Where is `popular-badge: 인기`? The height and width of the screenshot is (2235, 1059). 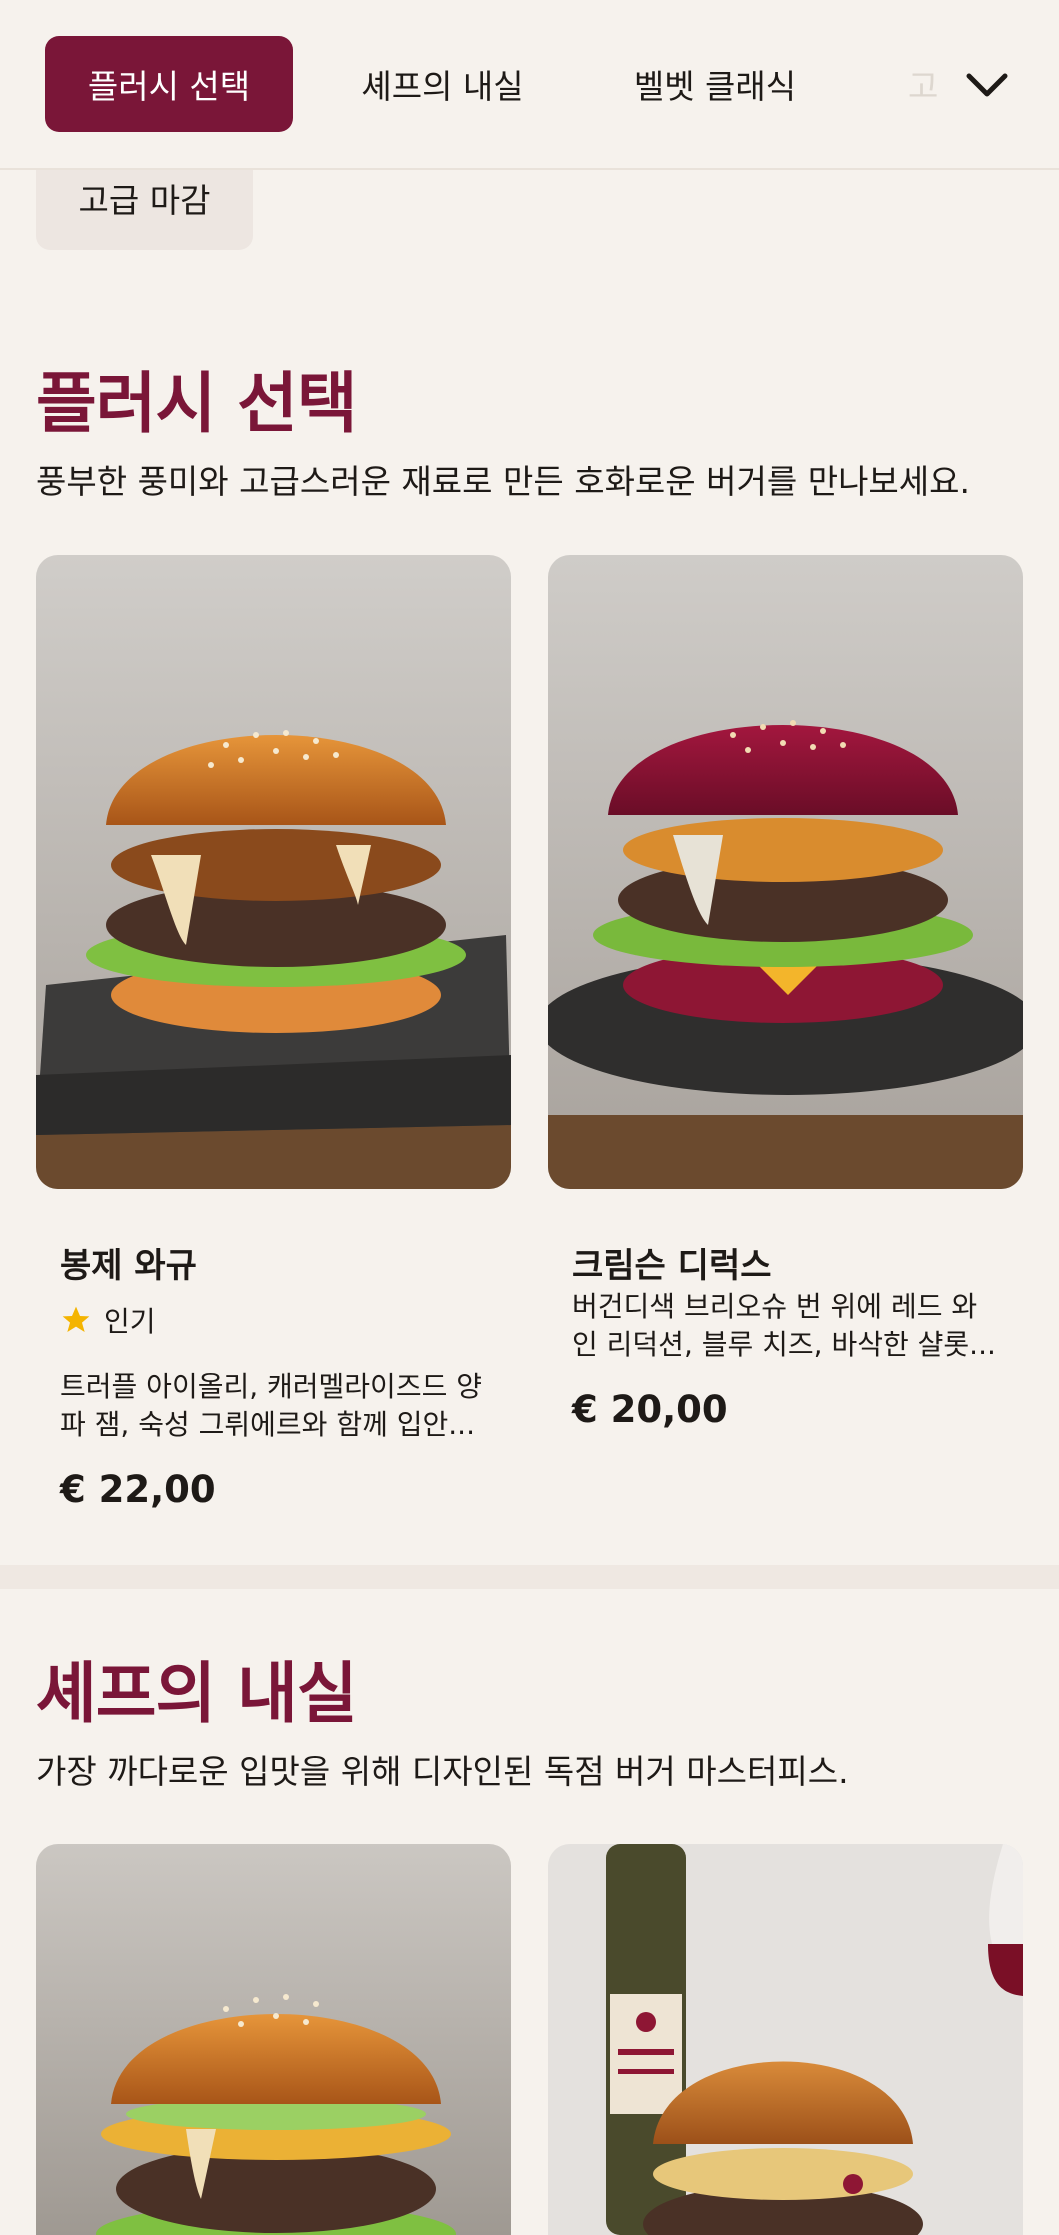 popular-badge: 인기 is located at coordinates (108, 1320).